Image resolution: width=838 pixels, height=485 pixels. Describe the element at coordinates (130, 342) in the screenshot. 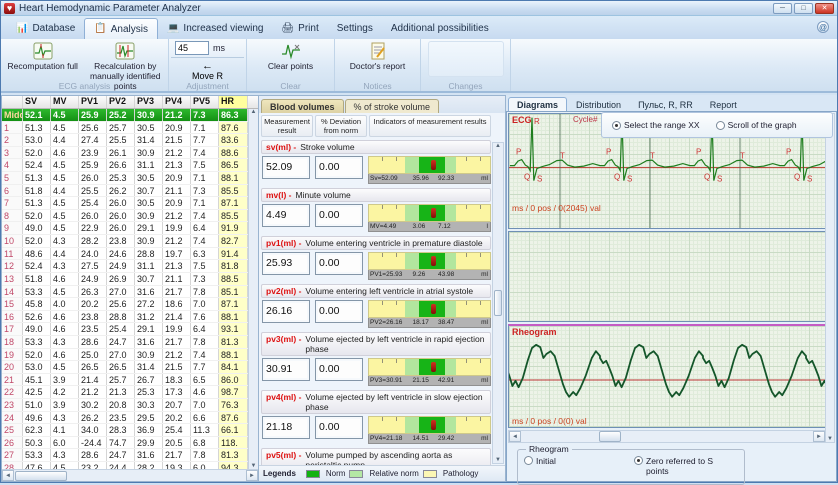

I see `table-row: 1853.34.328.624.731.621.77.881.3` at that location.